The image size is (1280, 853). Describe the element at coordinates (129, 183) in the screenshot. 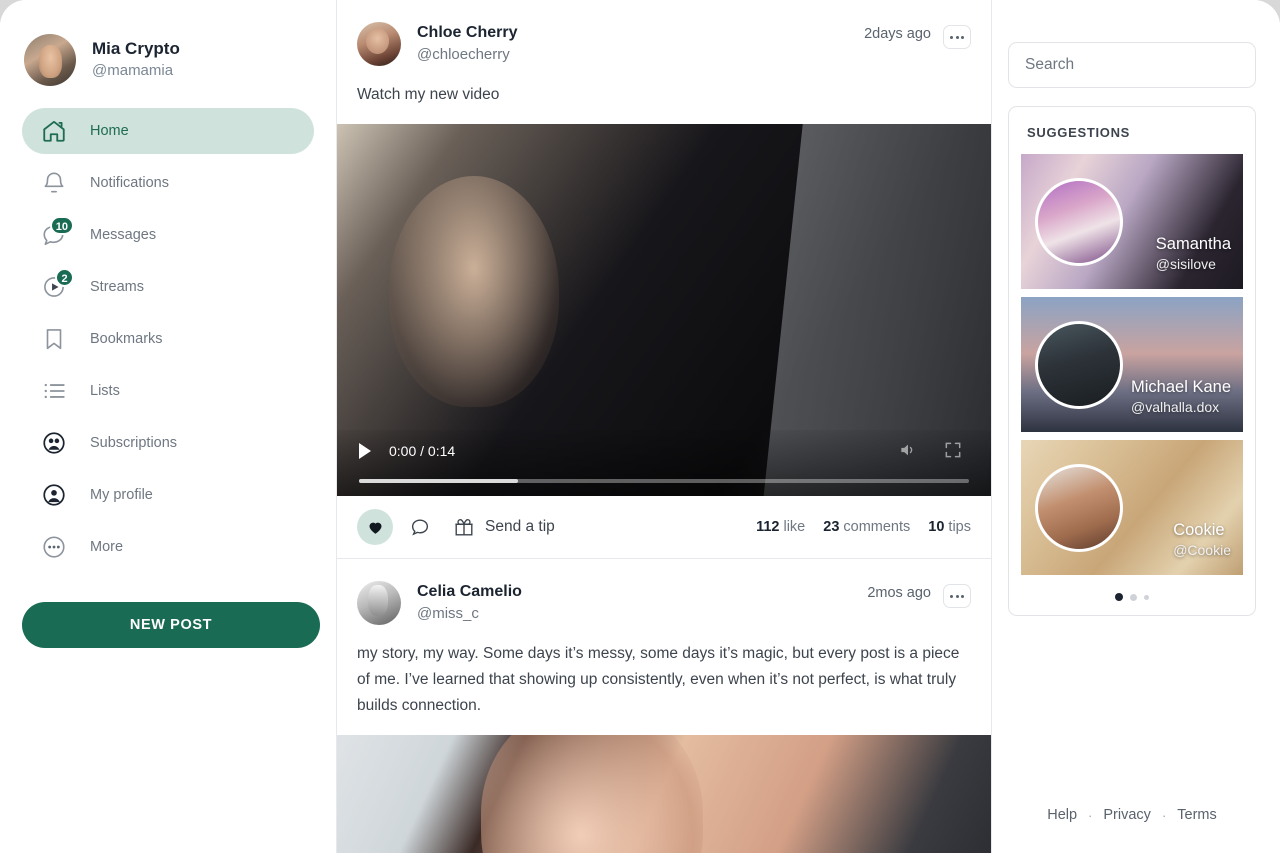

I see `sidebar-item-label: Notifications` at that location.